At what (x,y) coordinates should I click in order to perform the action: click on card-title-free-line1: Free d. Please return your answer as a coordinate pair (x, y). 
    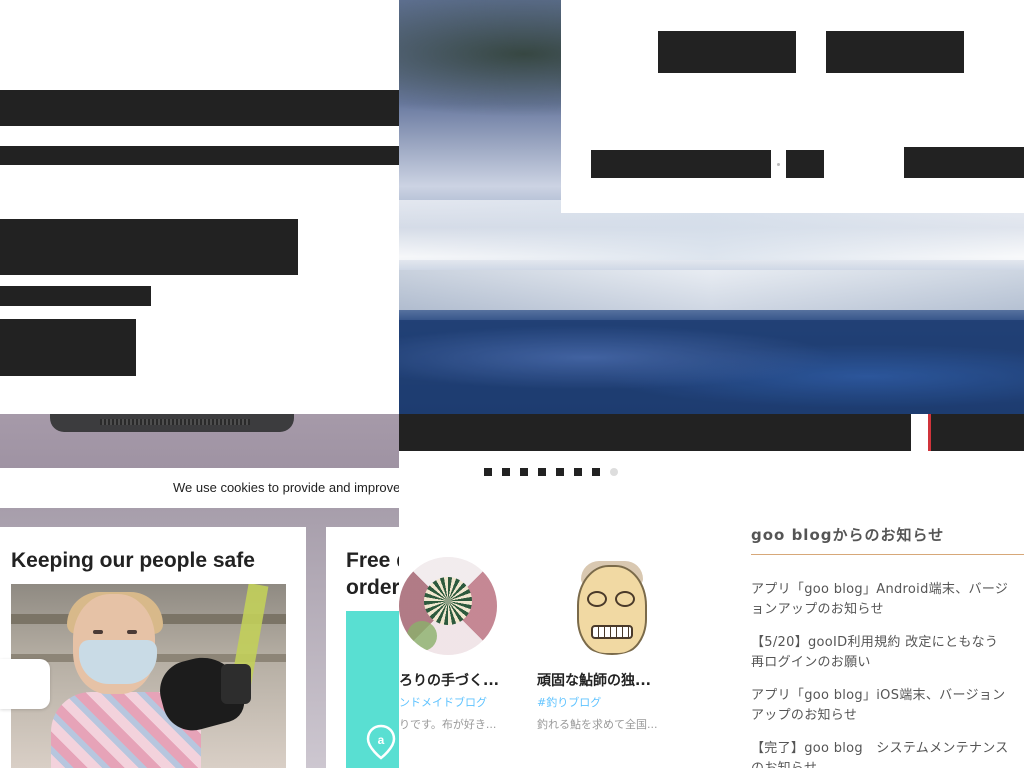
    Looking at the image, I should click on (373, 560).